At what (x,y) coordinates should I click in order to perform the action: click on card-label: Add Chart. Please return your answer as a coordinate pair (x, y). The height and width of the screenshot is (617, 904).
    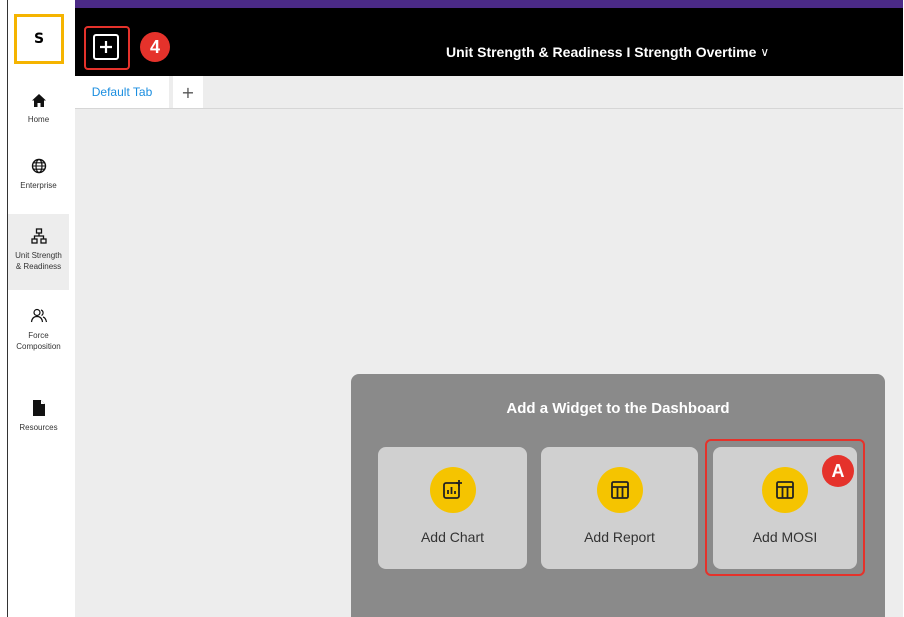
    Looking at the image, I should click on (452, 537).